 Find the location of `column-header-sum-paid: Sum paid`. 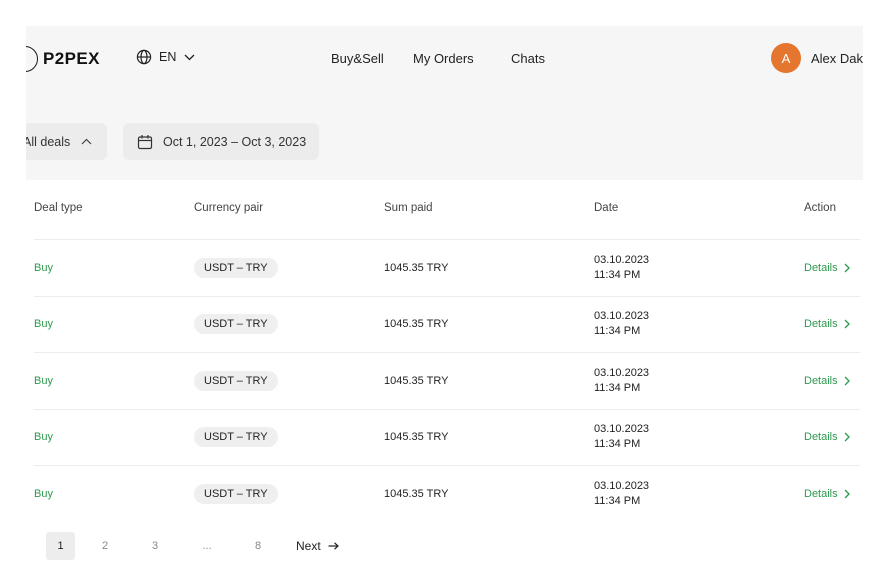

column-header-sum-paid: Sum paid is located at coordinates (408, 208).